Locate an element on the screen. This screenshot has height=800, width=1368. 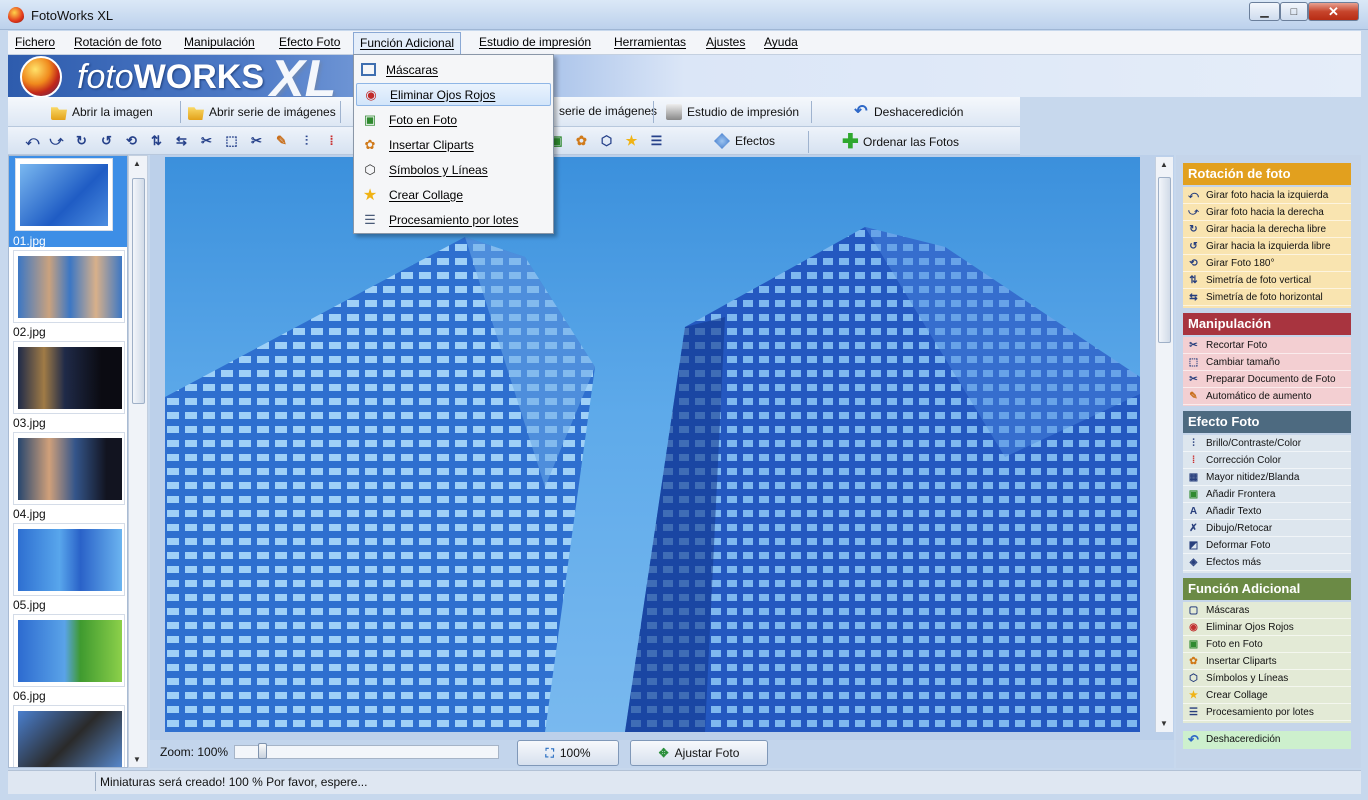
color-correction-icon: ⁞ is located at coordinates (331, 140).